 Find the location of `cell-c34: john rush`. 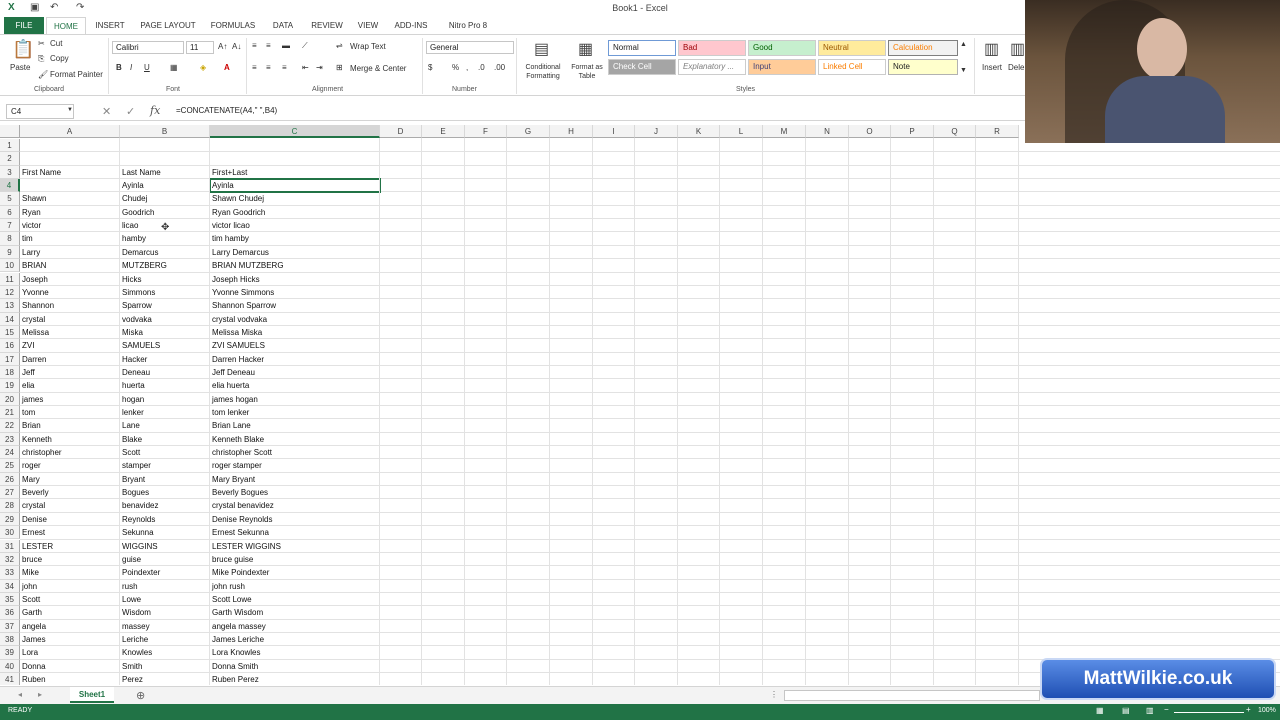

cell-c34: john rush is located at coordinates (227, 586).